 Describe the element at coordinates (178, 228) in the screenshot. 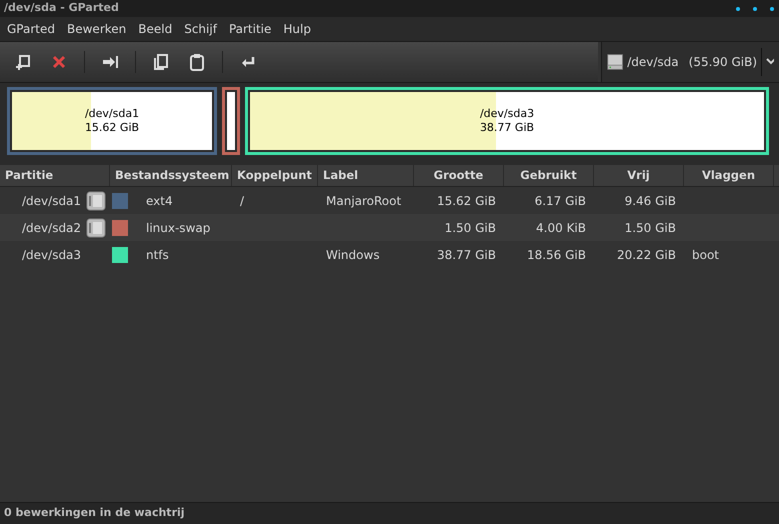

I see `table-cell-text: linux-swap` at that location.